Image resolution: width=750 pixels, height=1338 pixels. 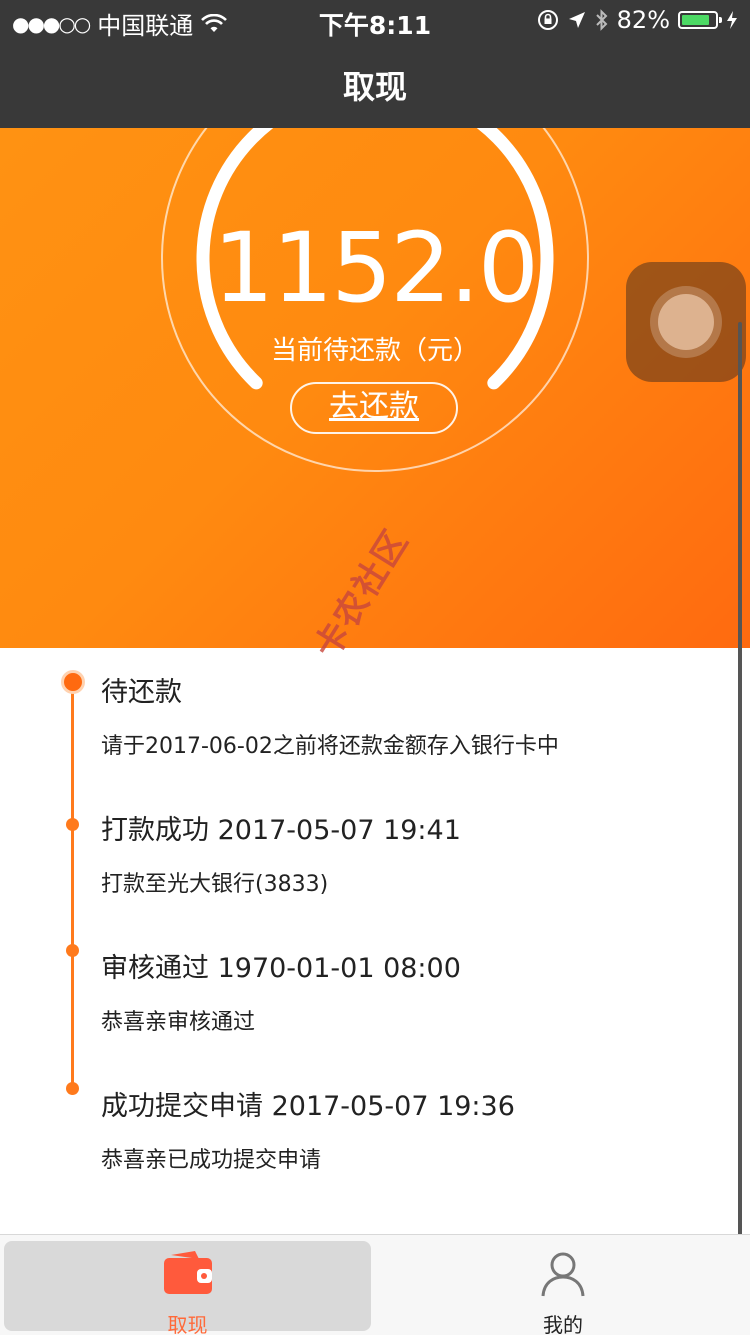 I want to click on timeline-title: 审核通过 1970-01-01 08:00, so click(x=281, y=968).